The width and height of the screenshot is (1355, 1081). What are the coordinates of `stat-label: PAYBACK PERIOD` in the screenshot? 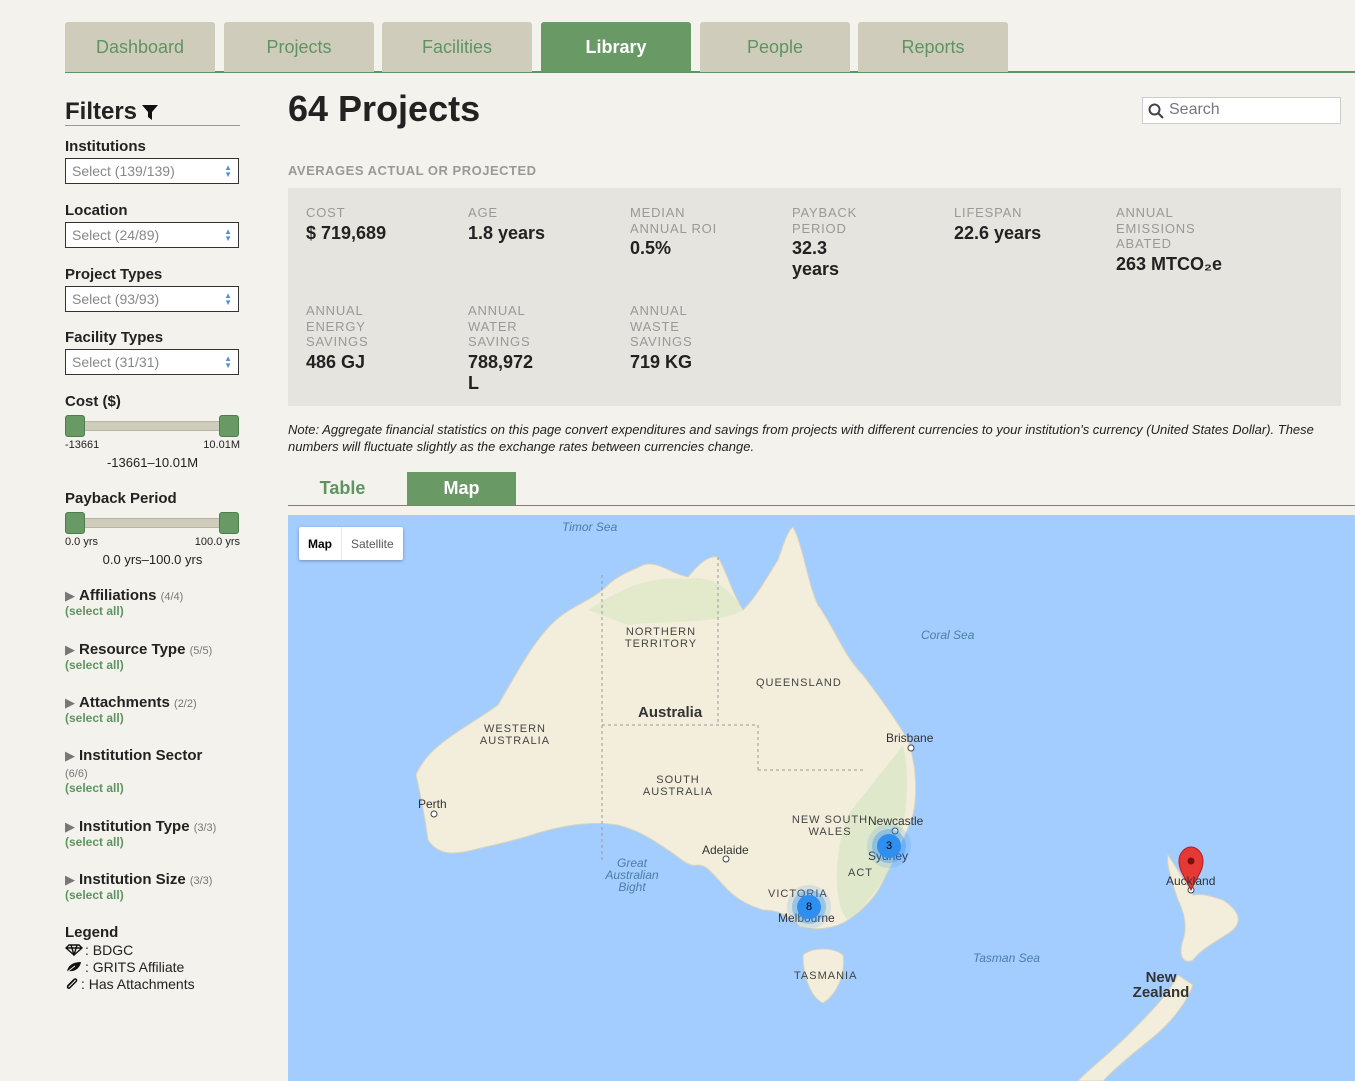 It's located at (825, 220).